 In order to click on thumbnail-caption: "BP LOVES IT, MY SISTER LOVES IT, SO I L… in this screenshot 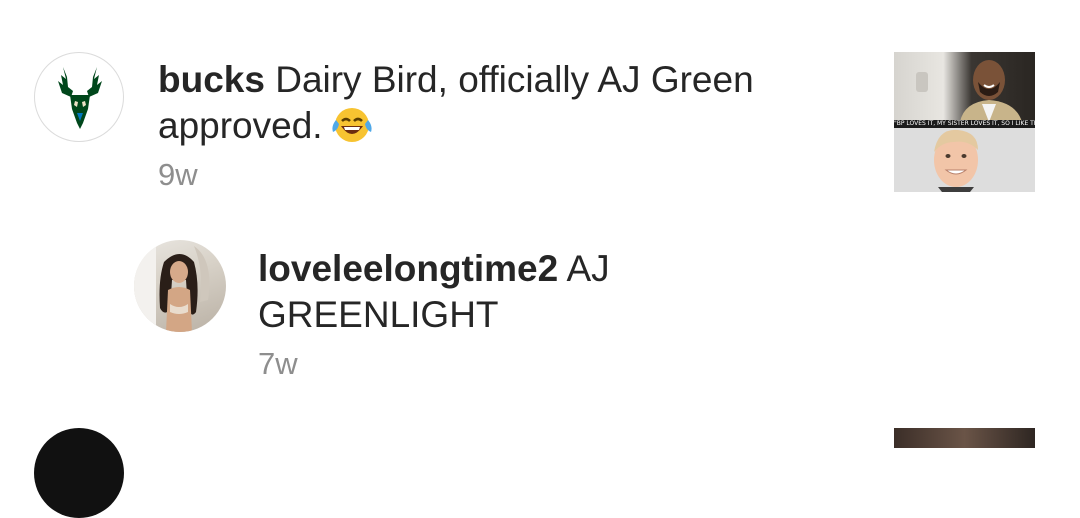, I will do `click(964, 124)`.